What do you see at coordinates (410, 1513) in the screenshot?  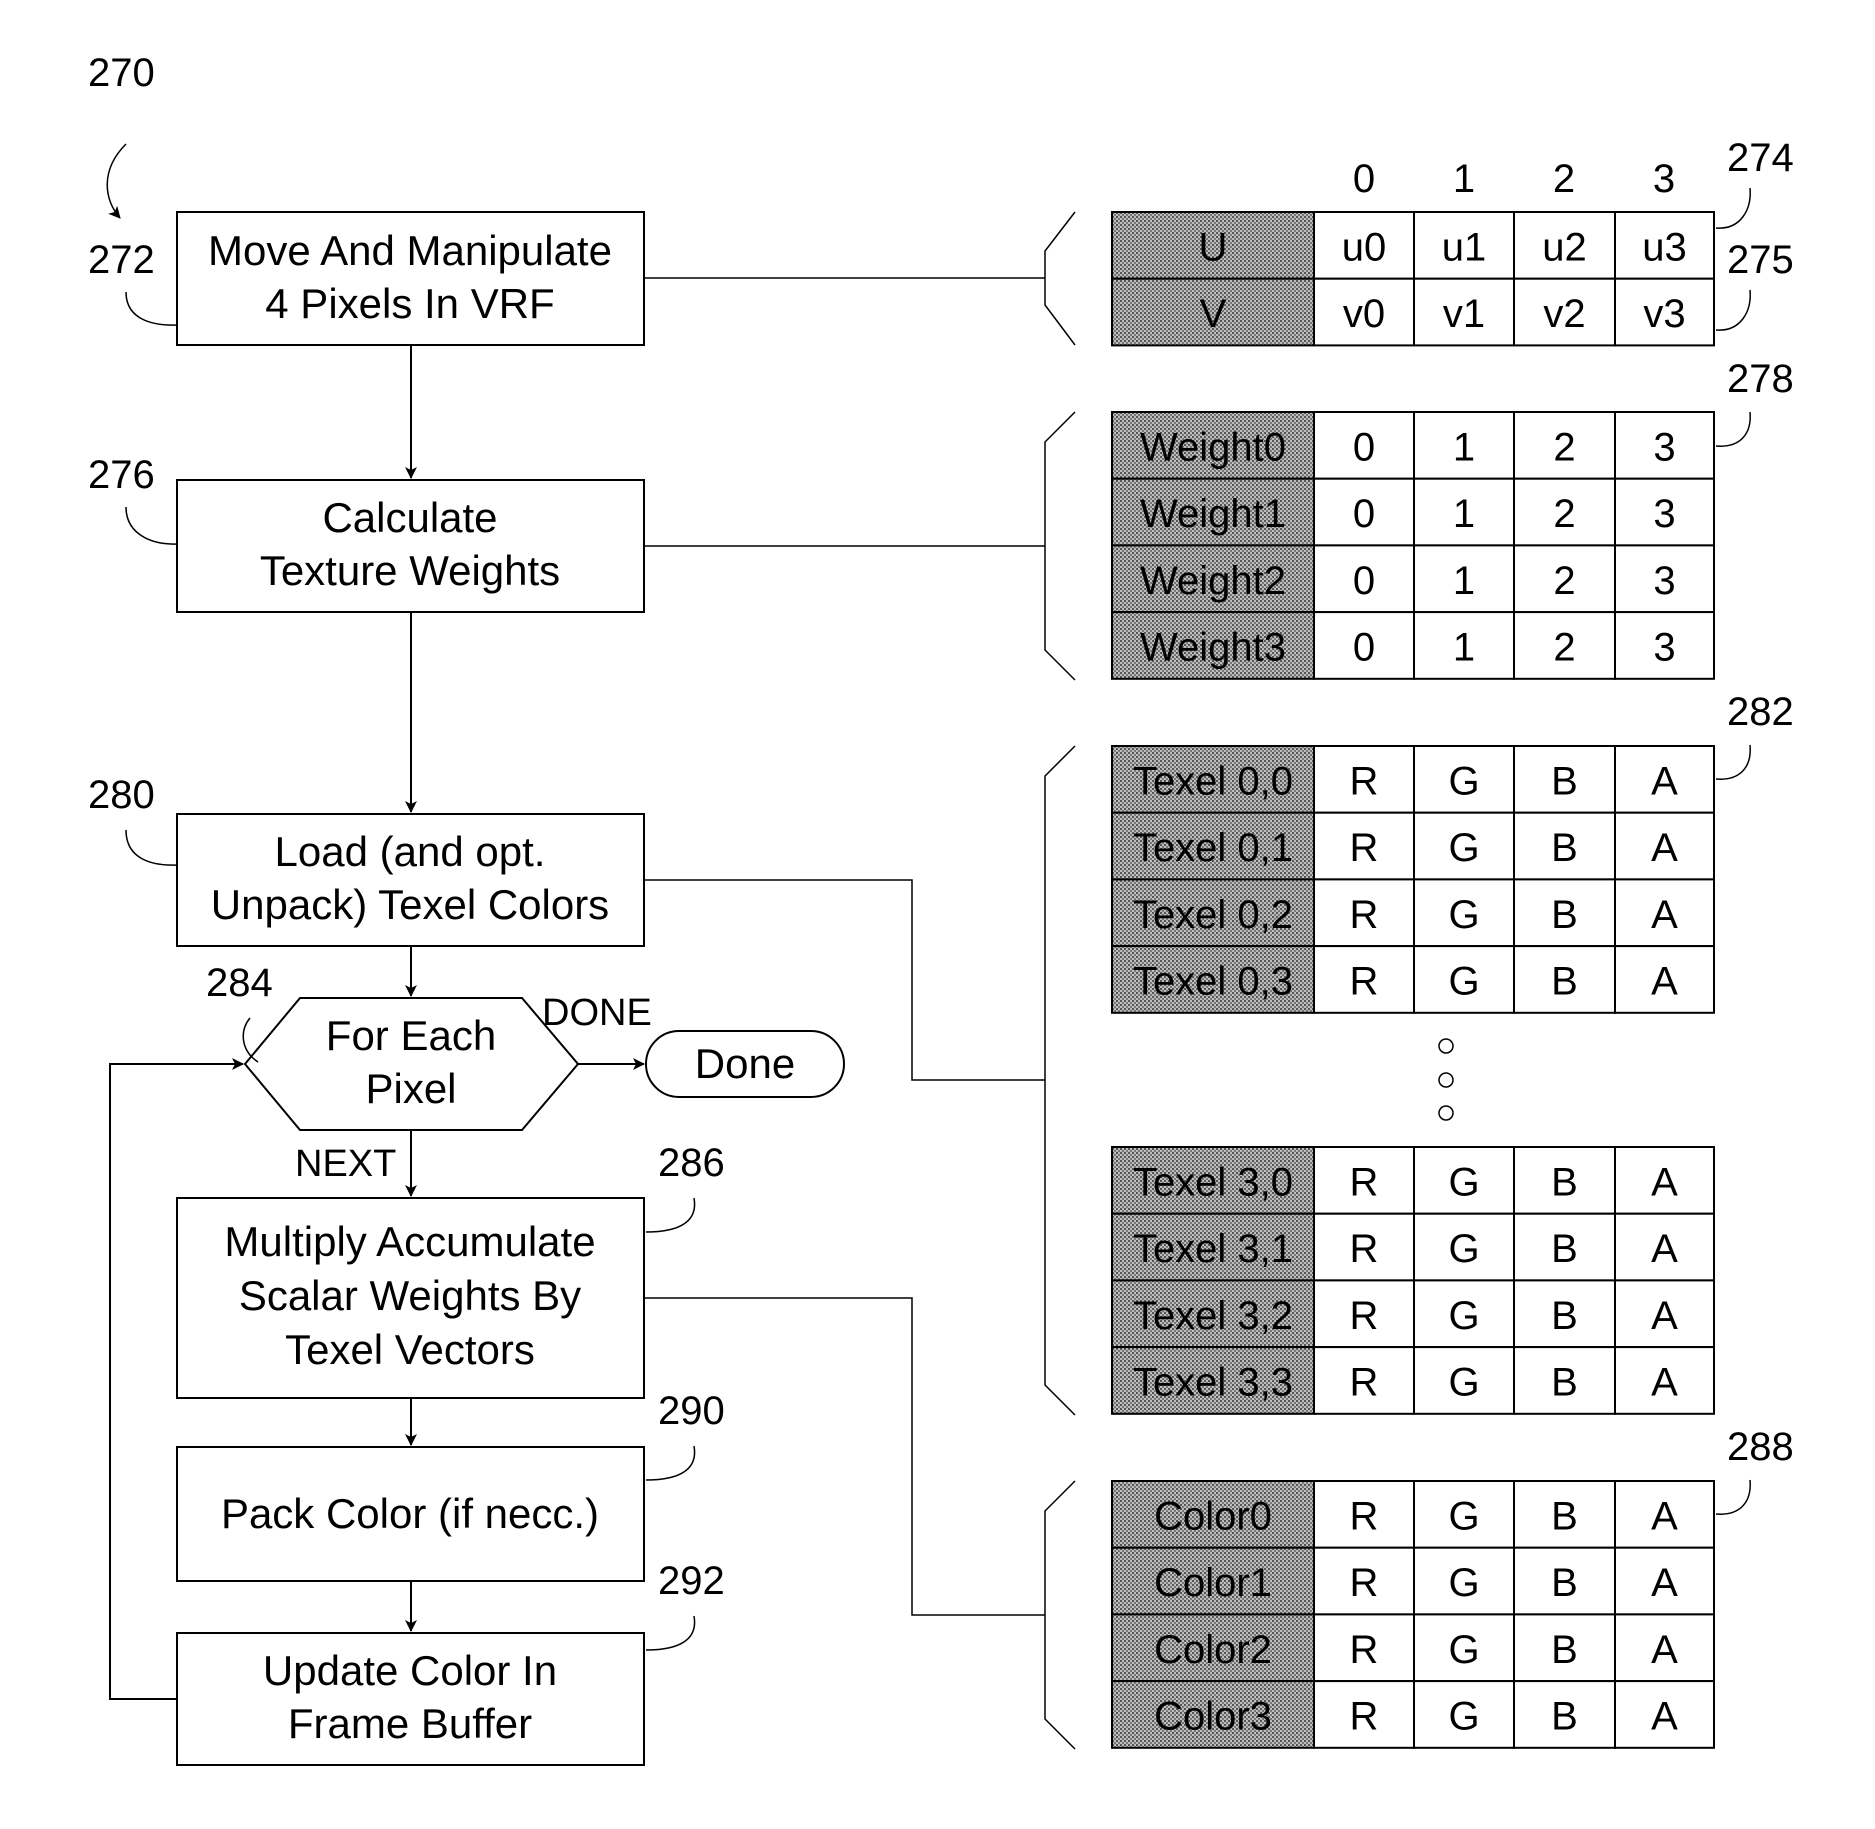 I see `step-text-line: Pack Color (if necc.)` at bounding box center [410, 1513].